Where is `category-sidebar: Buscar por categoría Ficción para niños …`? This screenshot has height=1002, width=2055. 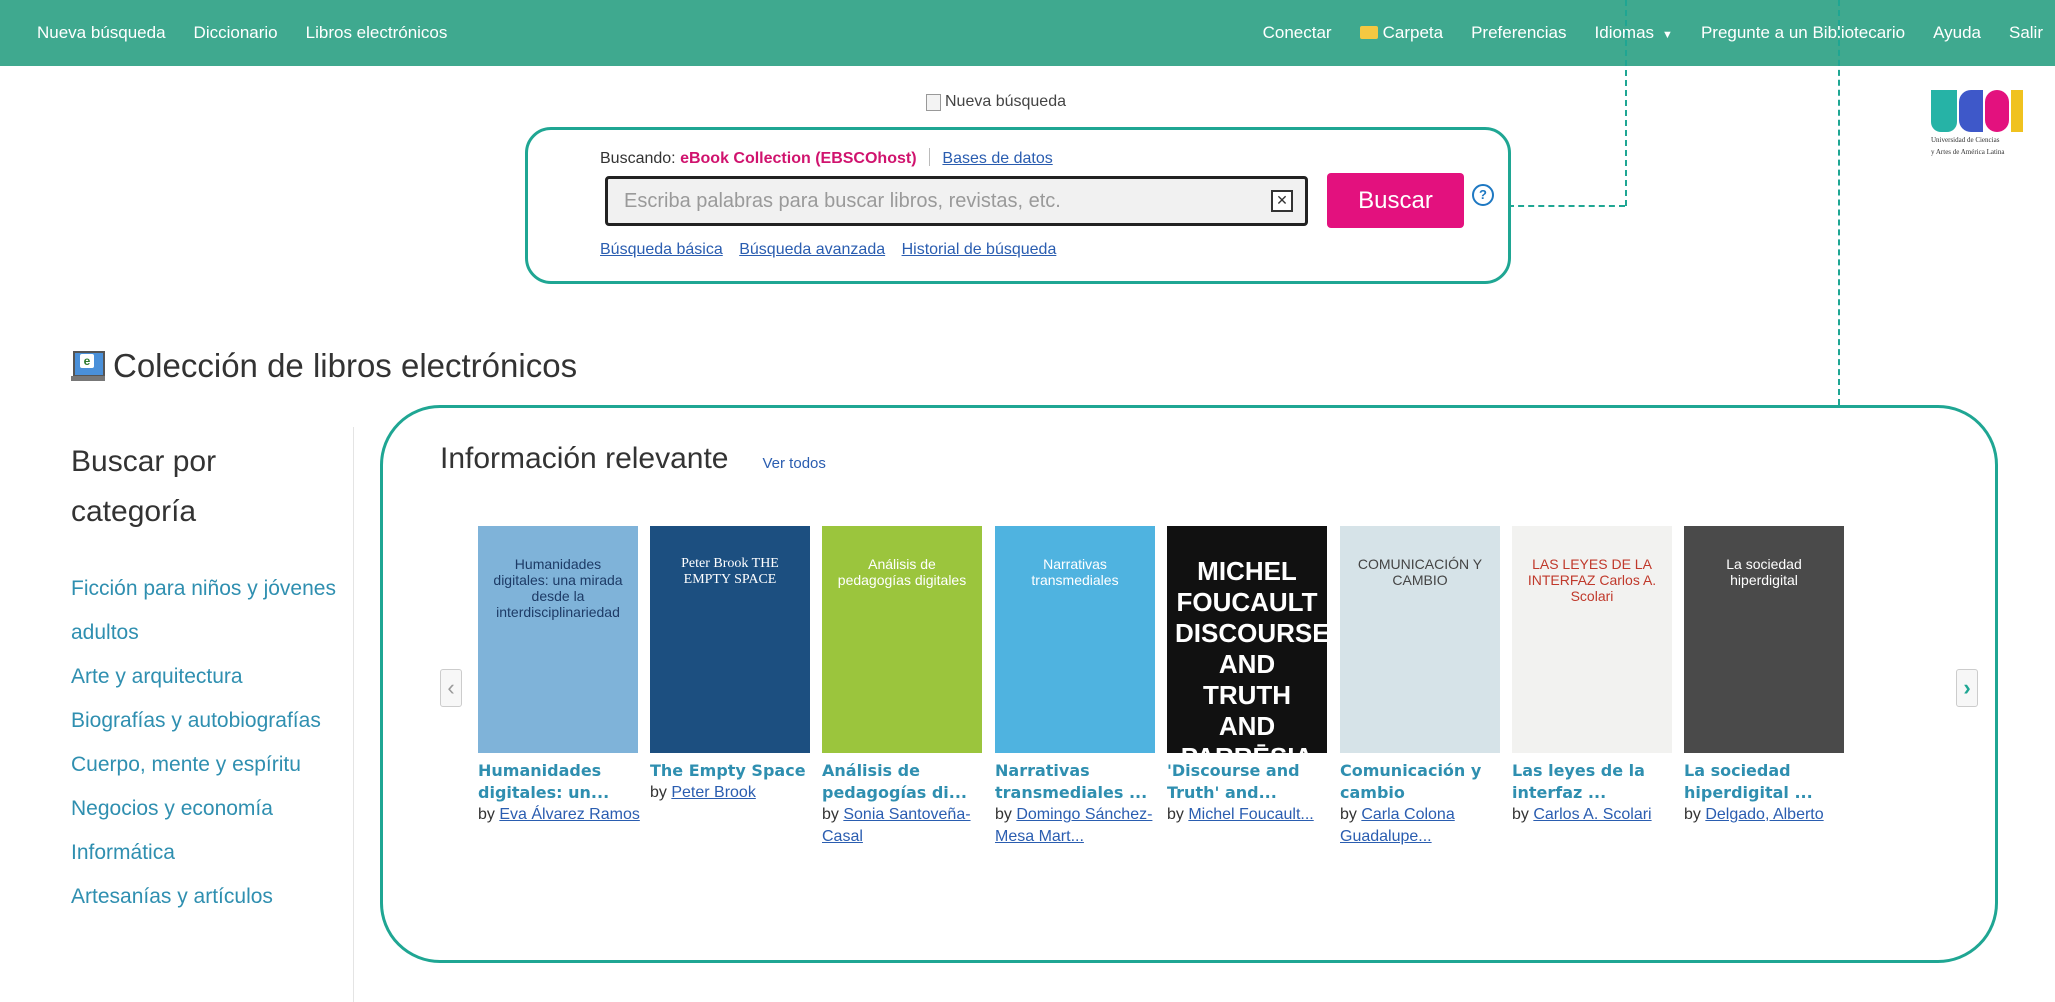 category-sidebar: Buscar por categoría Ficción para niños … is located at coordinates (206, 678).